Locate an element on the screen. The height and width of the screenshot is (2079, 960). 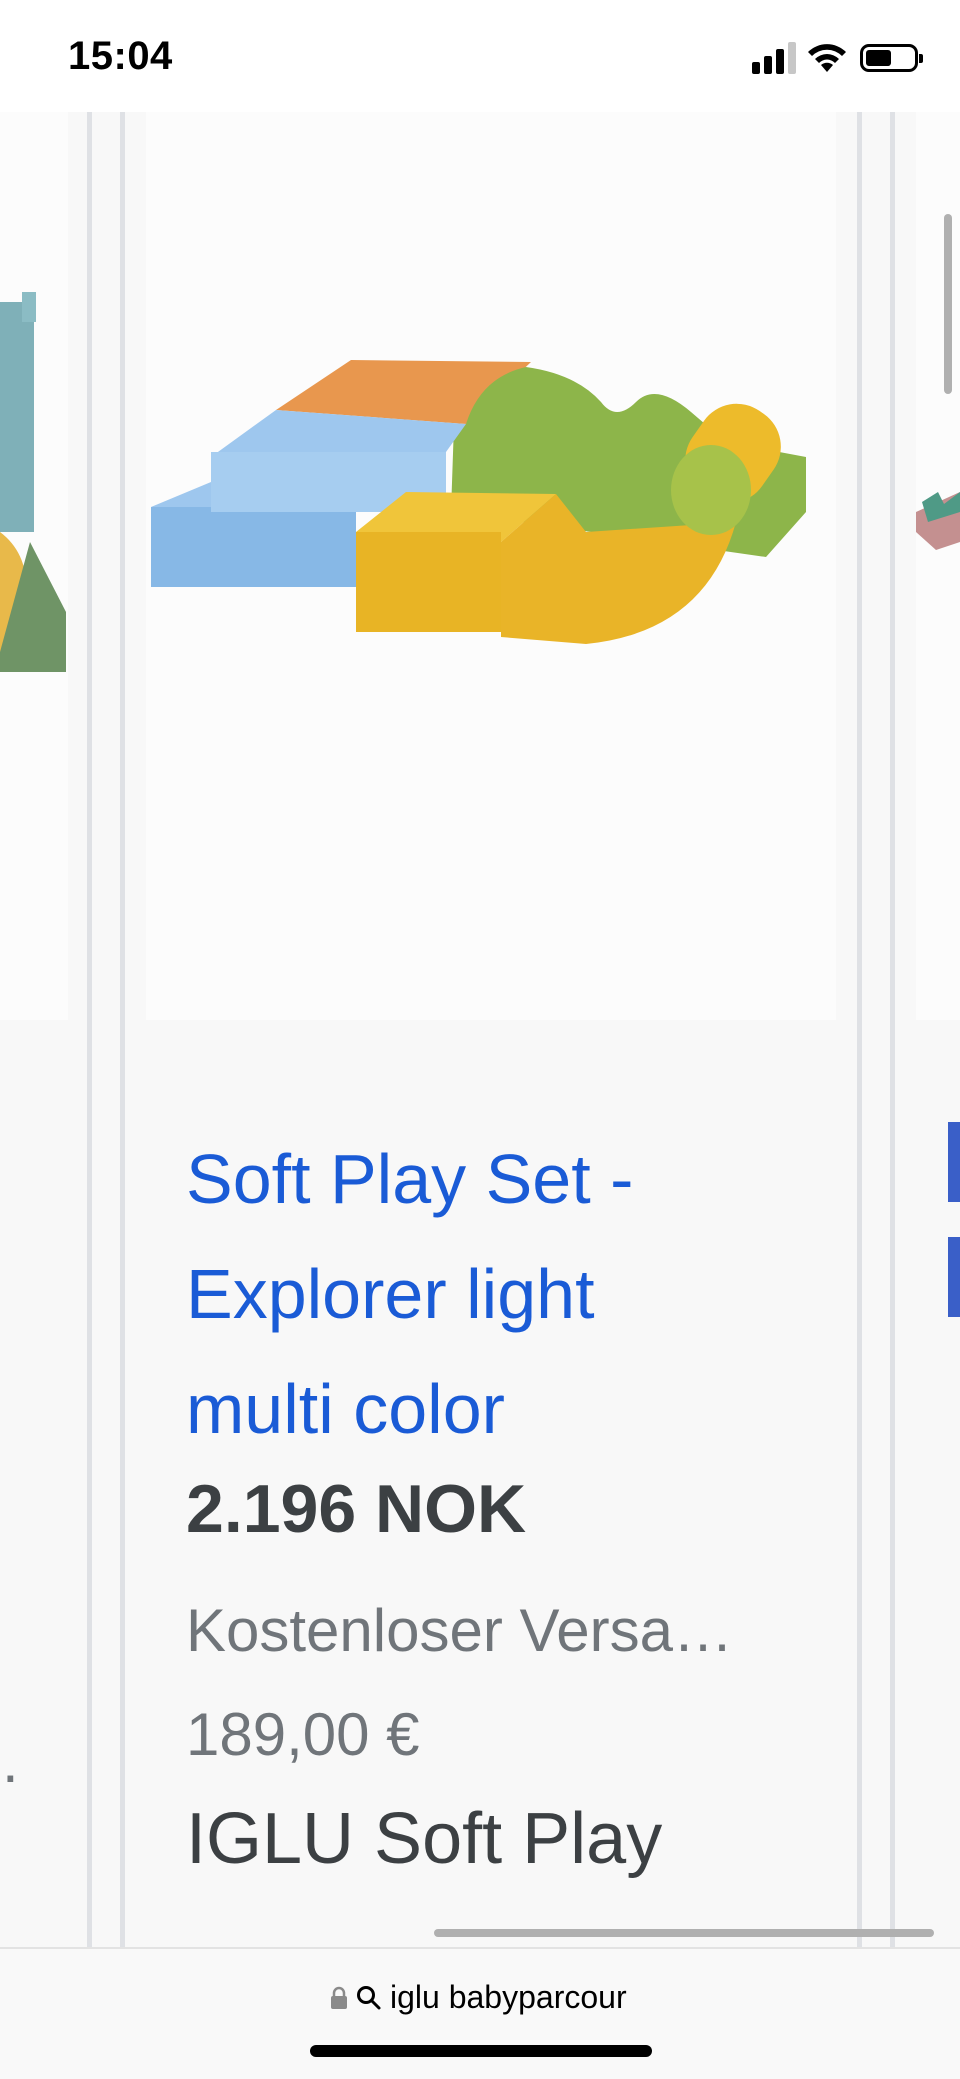
merchant-name: IGLU Soft Play is located at coordinates (424, 1839).